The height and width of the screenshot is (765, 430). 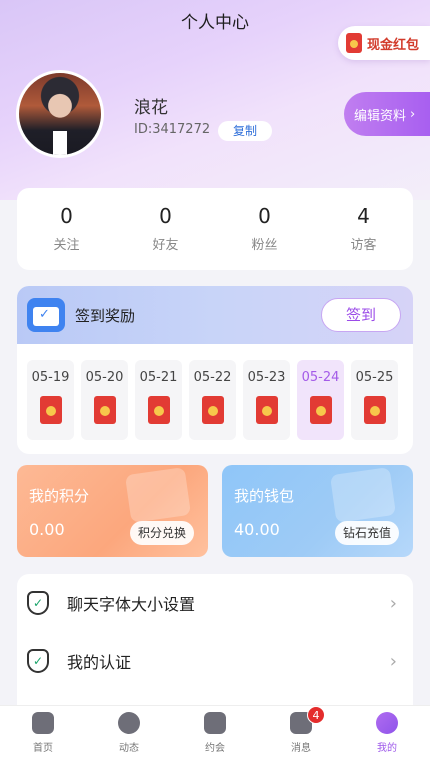 I want to click on tab-label: 我的, so click(x=387, y=748).